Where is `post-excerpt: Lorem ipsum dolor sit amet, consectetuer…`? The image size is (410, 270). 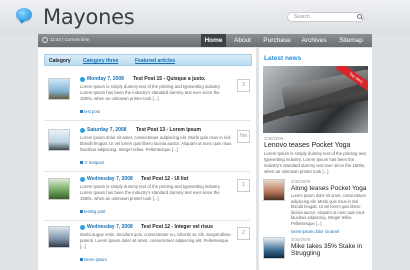
post-excerpt: Lorem ipsum dolor sit amet, consectetuer… is located at coordinates (156, 143).